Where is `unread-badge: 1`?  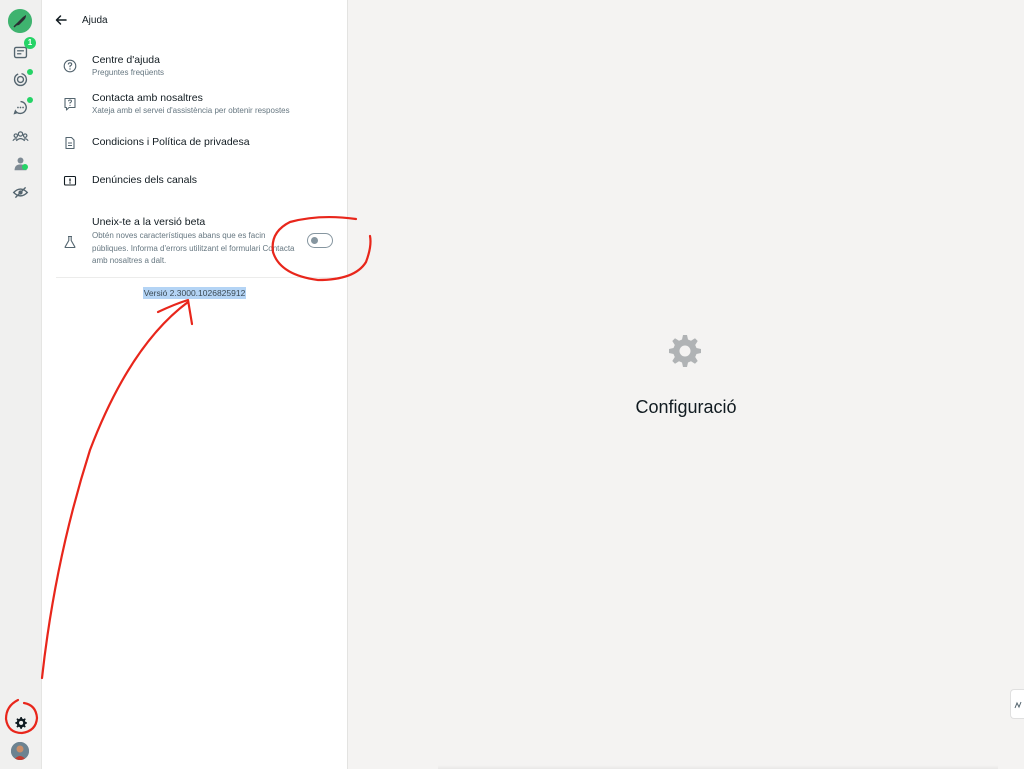
unread-badge: 1 is located at coordinates (30, 43).